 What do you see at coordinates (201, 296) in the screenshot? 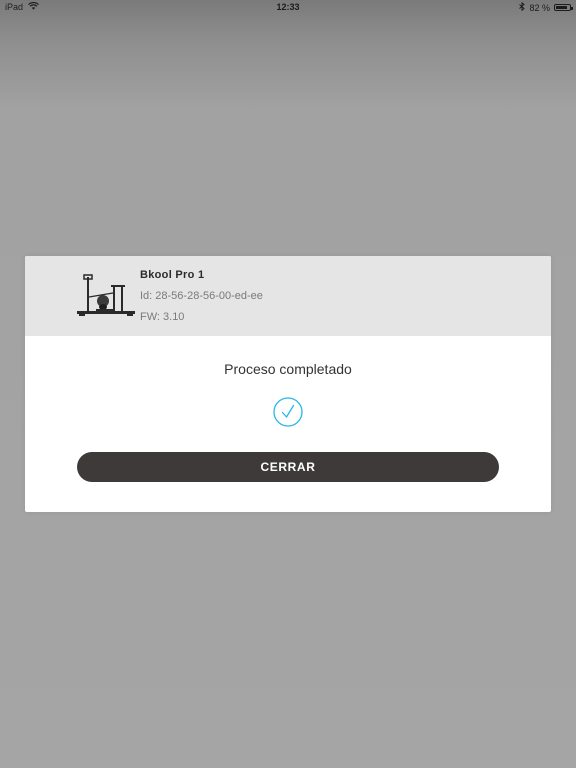
I see `device-id: Id: 28-56-28-56-00-ed-ee` at bounding box center [201, 296].